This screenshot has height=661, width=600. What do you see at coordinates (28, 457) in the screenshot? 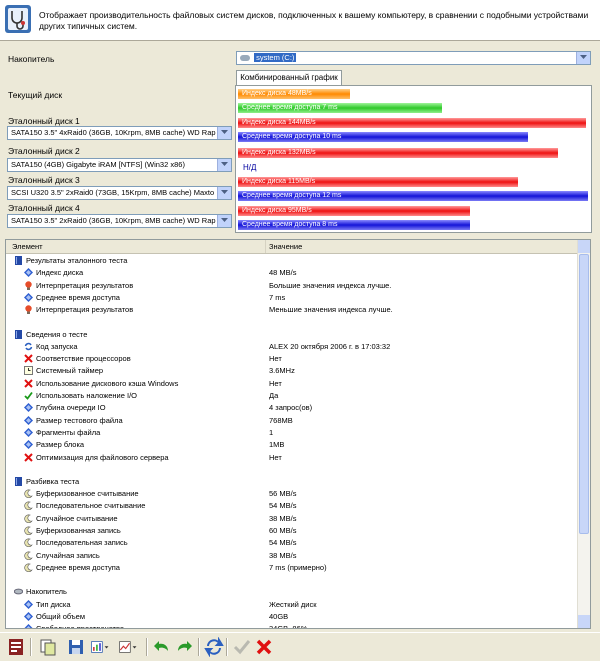
I see `cross-icon` at bounding box center [28, 457].